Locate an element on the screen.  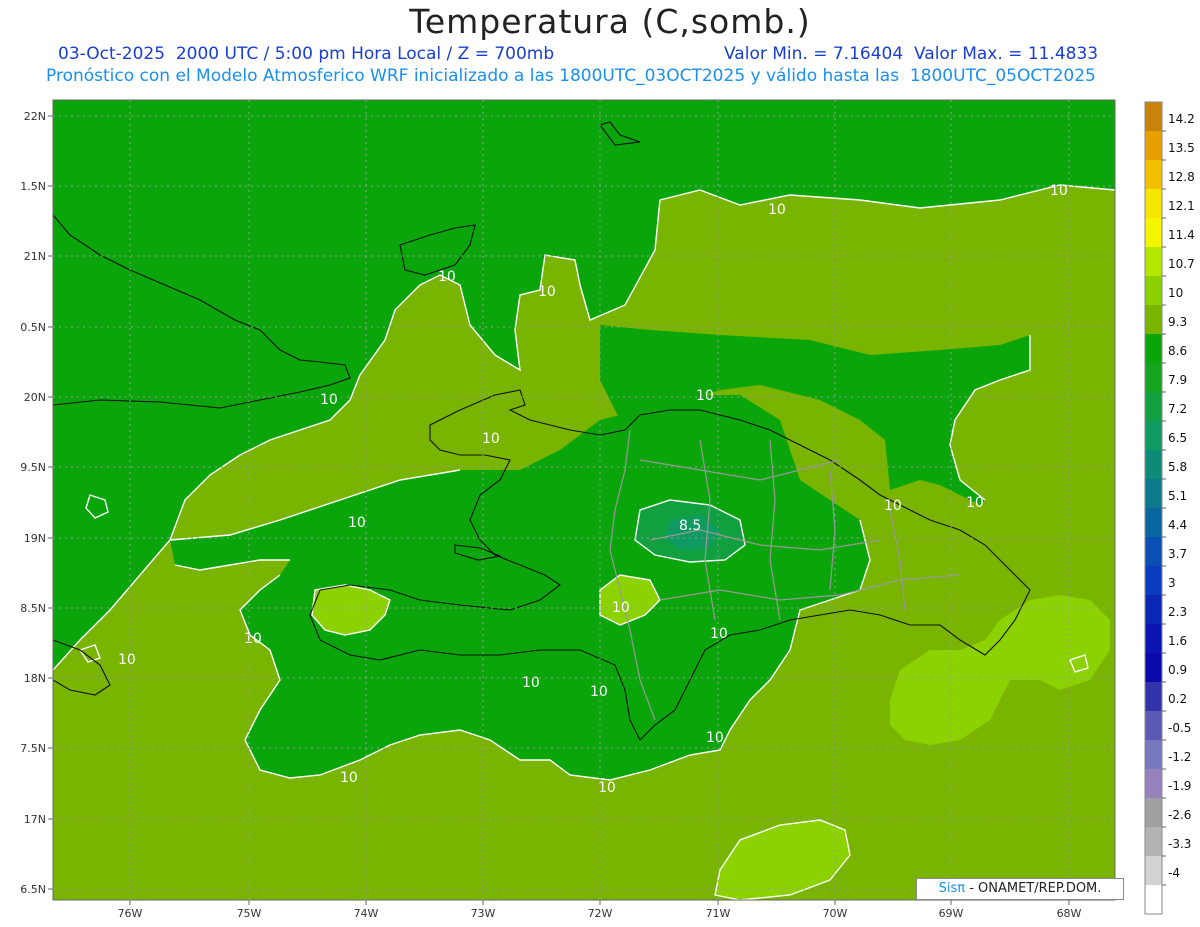
lat-tick-label: 0.5N is located at coordinates (33, 327).